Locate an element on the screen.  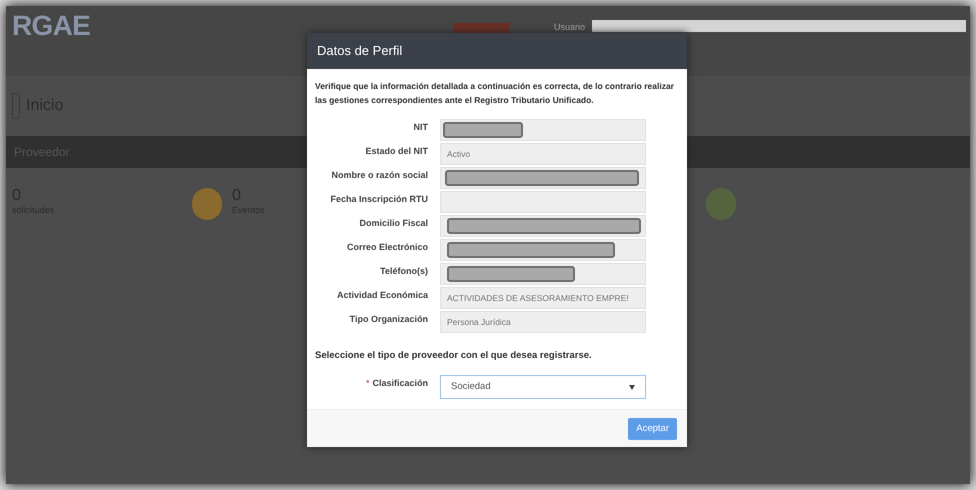
read-only-field: Persona Jurídica is located at coordinates (543, 322).